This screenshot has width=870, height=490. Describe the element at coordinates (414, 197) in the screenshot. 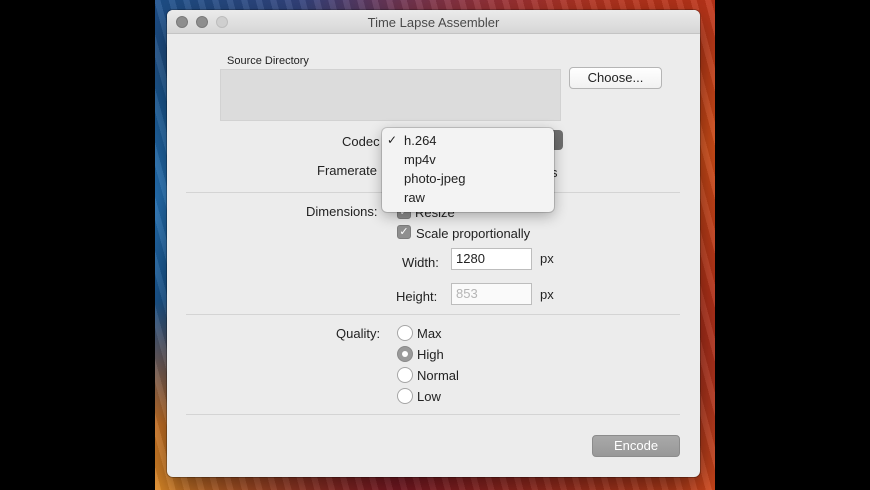

I see `menu-item-label: raw` at that location.